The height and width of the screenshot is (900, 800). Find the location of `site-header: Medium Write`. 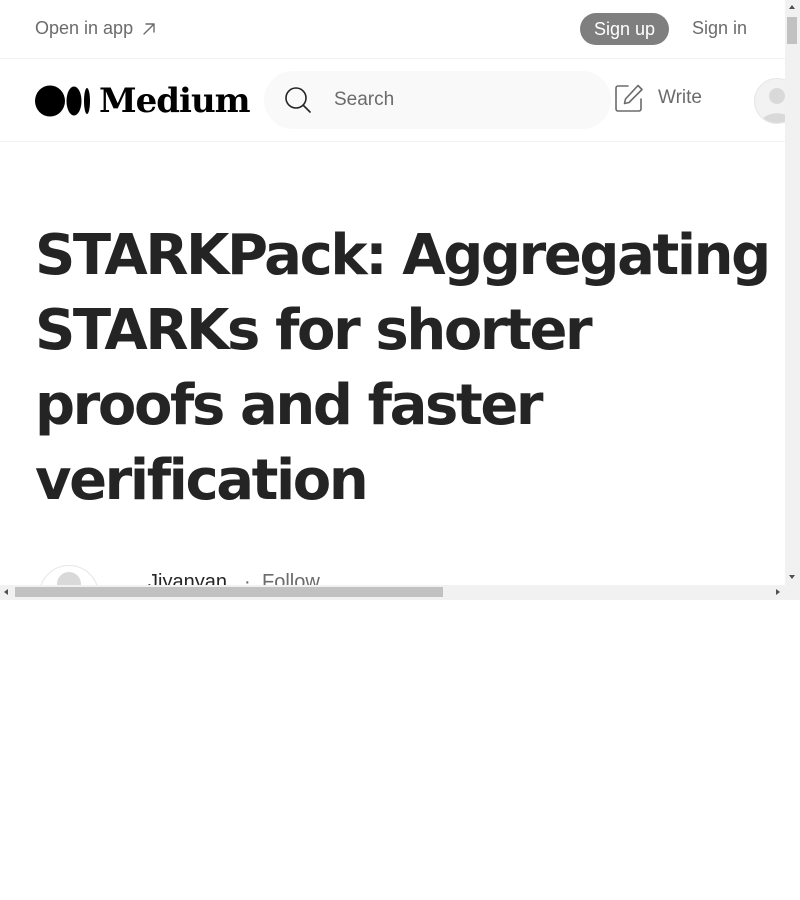

site-header: Medium Write is located at coordinates (392, 100).